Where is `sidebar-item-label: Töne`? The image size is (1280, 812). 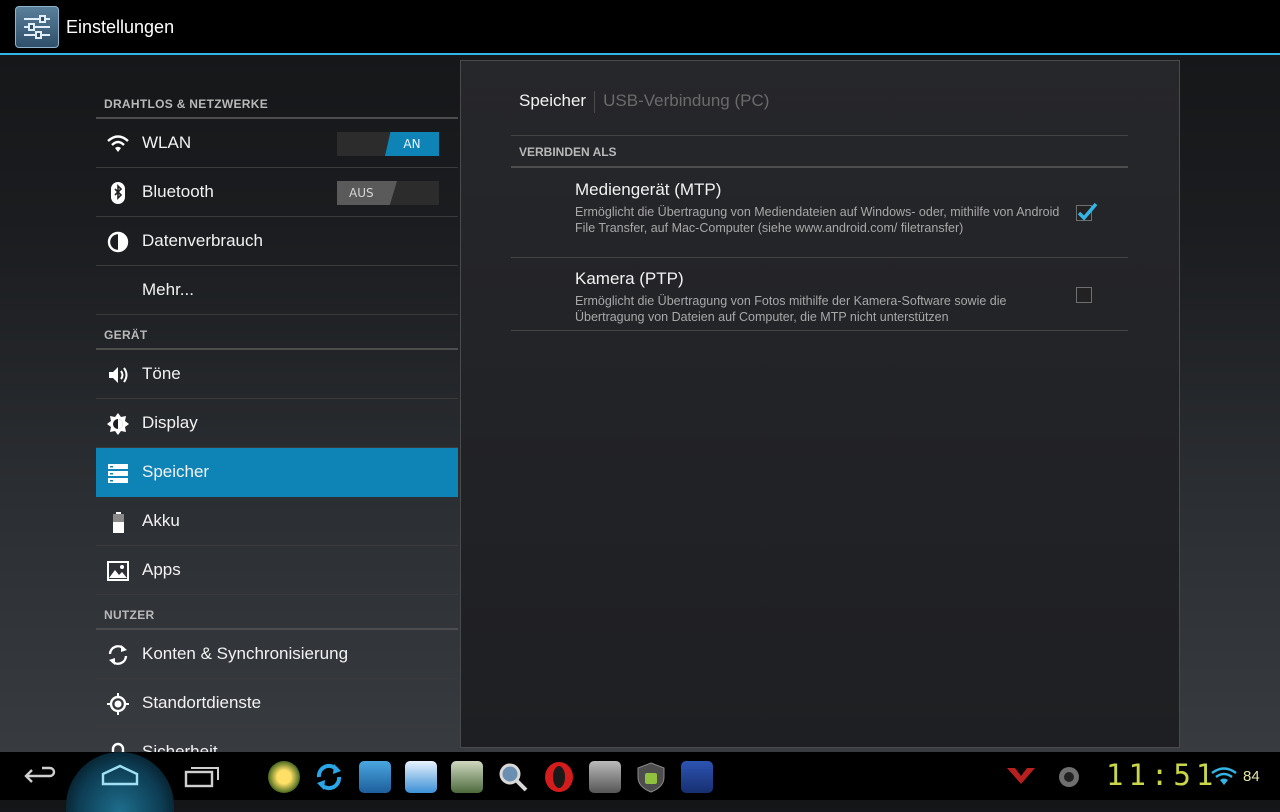
sidebar-item-label: Töne is located at coordinates (161, 373).